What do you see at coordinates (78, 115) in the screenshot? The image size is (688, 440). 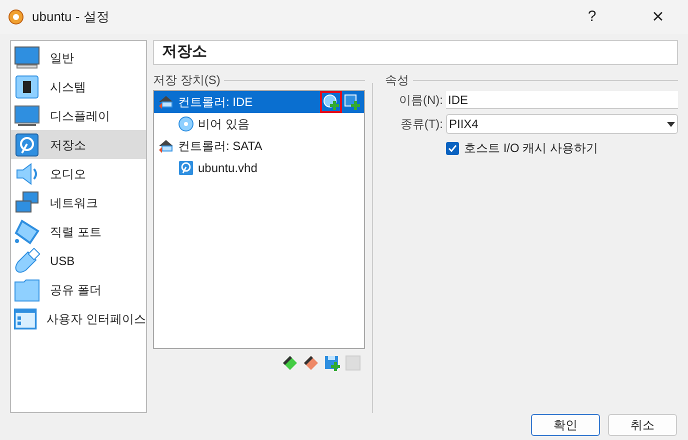 I see `sidebar-item: 디스플레이` at bounding box center [78, 115].